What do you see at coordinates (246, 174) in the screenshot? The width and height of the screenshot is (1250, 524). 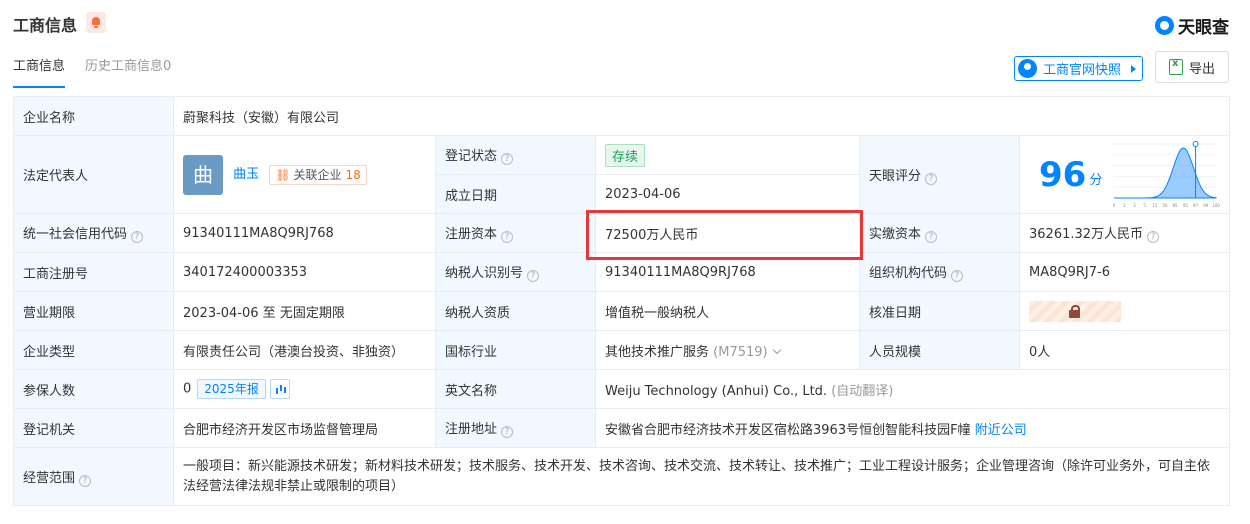 I see `legal-rep-name-link: 曲玉` at bounding box center [246, 174].